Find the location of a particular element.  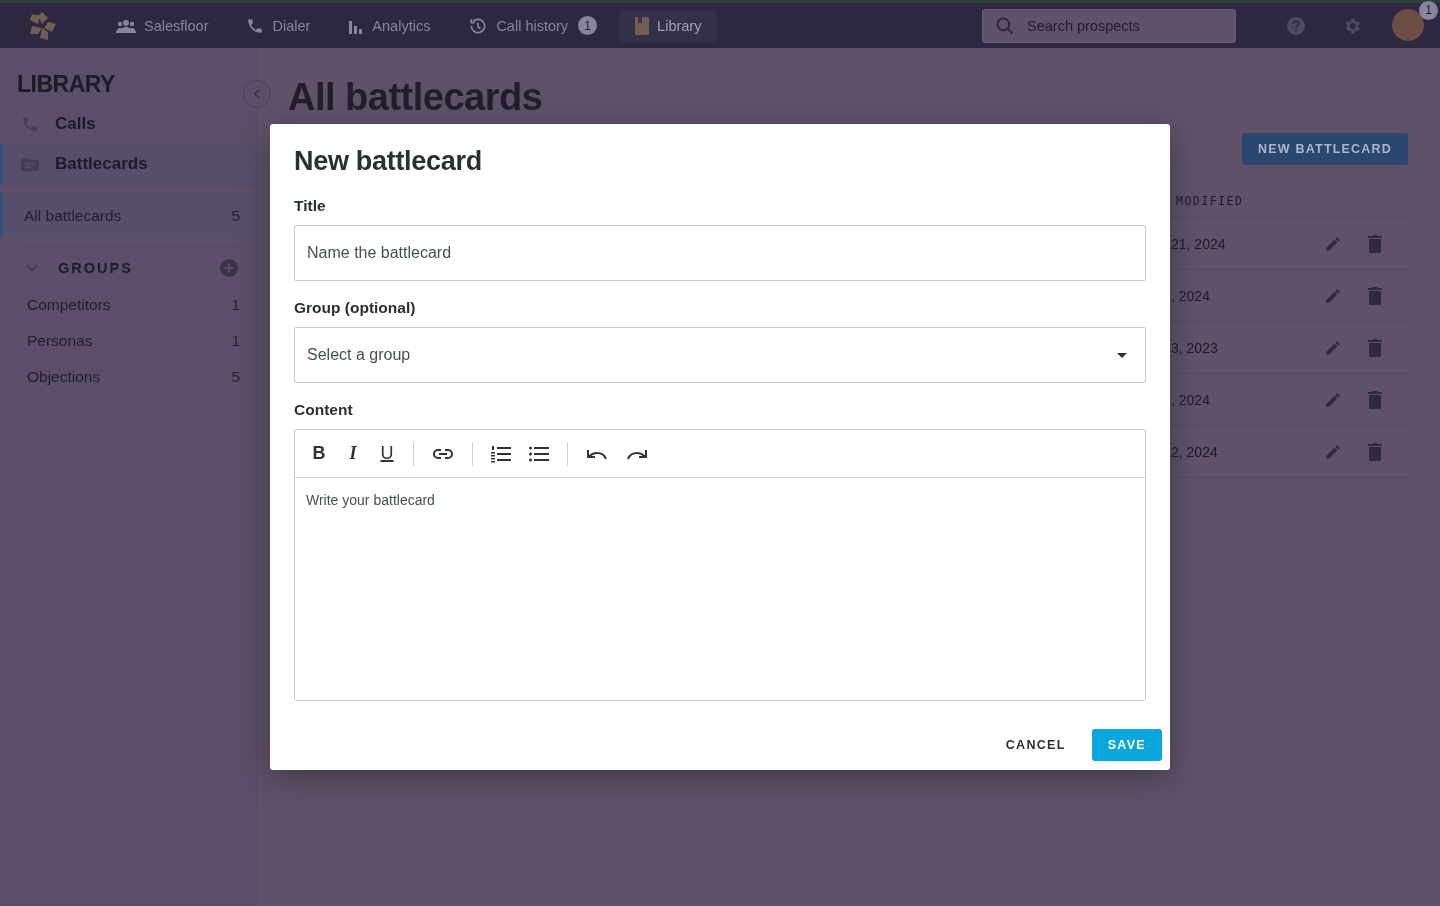

book-icon is located at coordinates (642, 25).